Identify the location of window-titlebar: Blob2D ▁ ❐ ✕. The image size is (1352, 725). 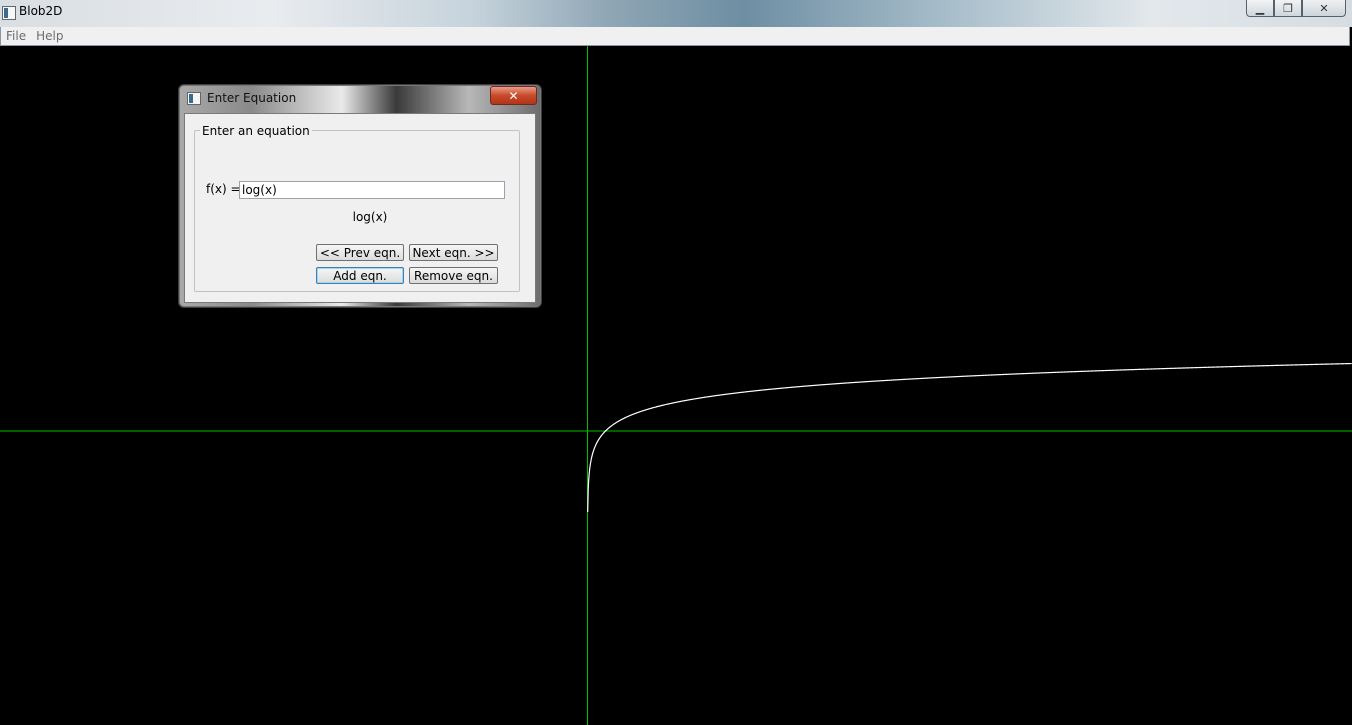
(676, 13).